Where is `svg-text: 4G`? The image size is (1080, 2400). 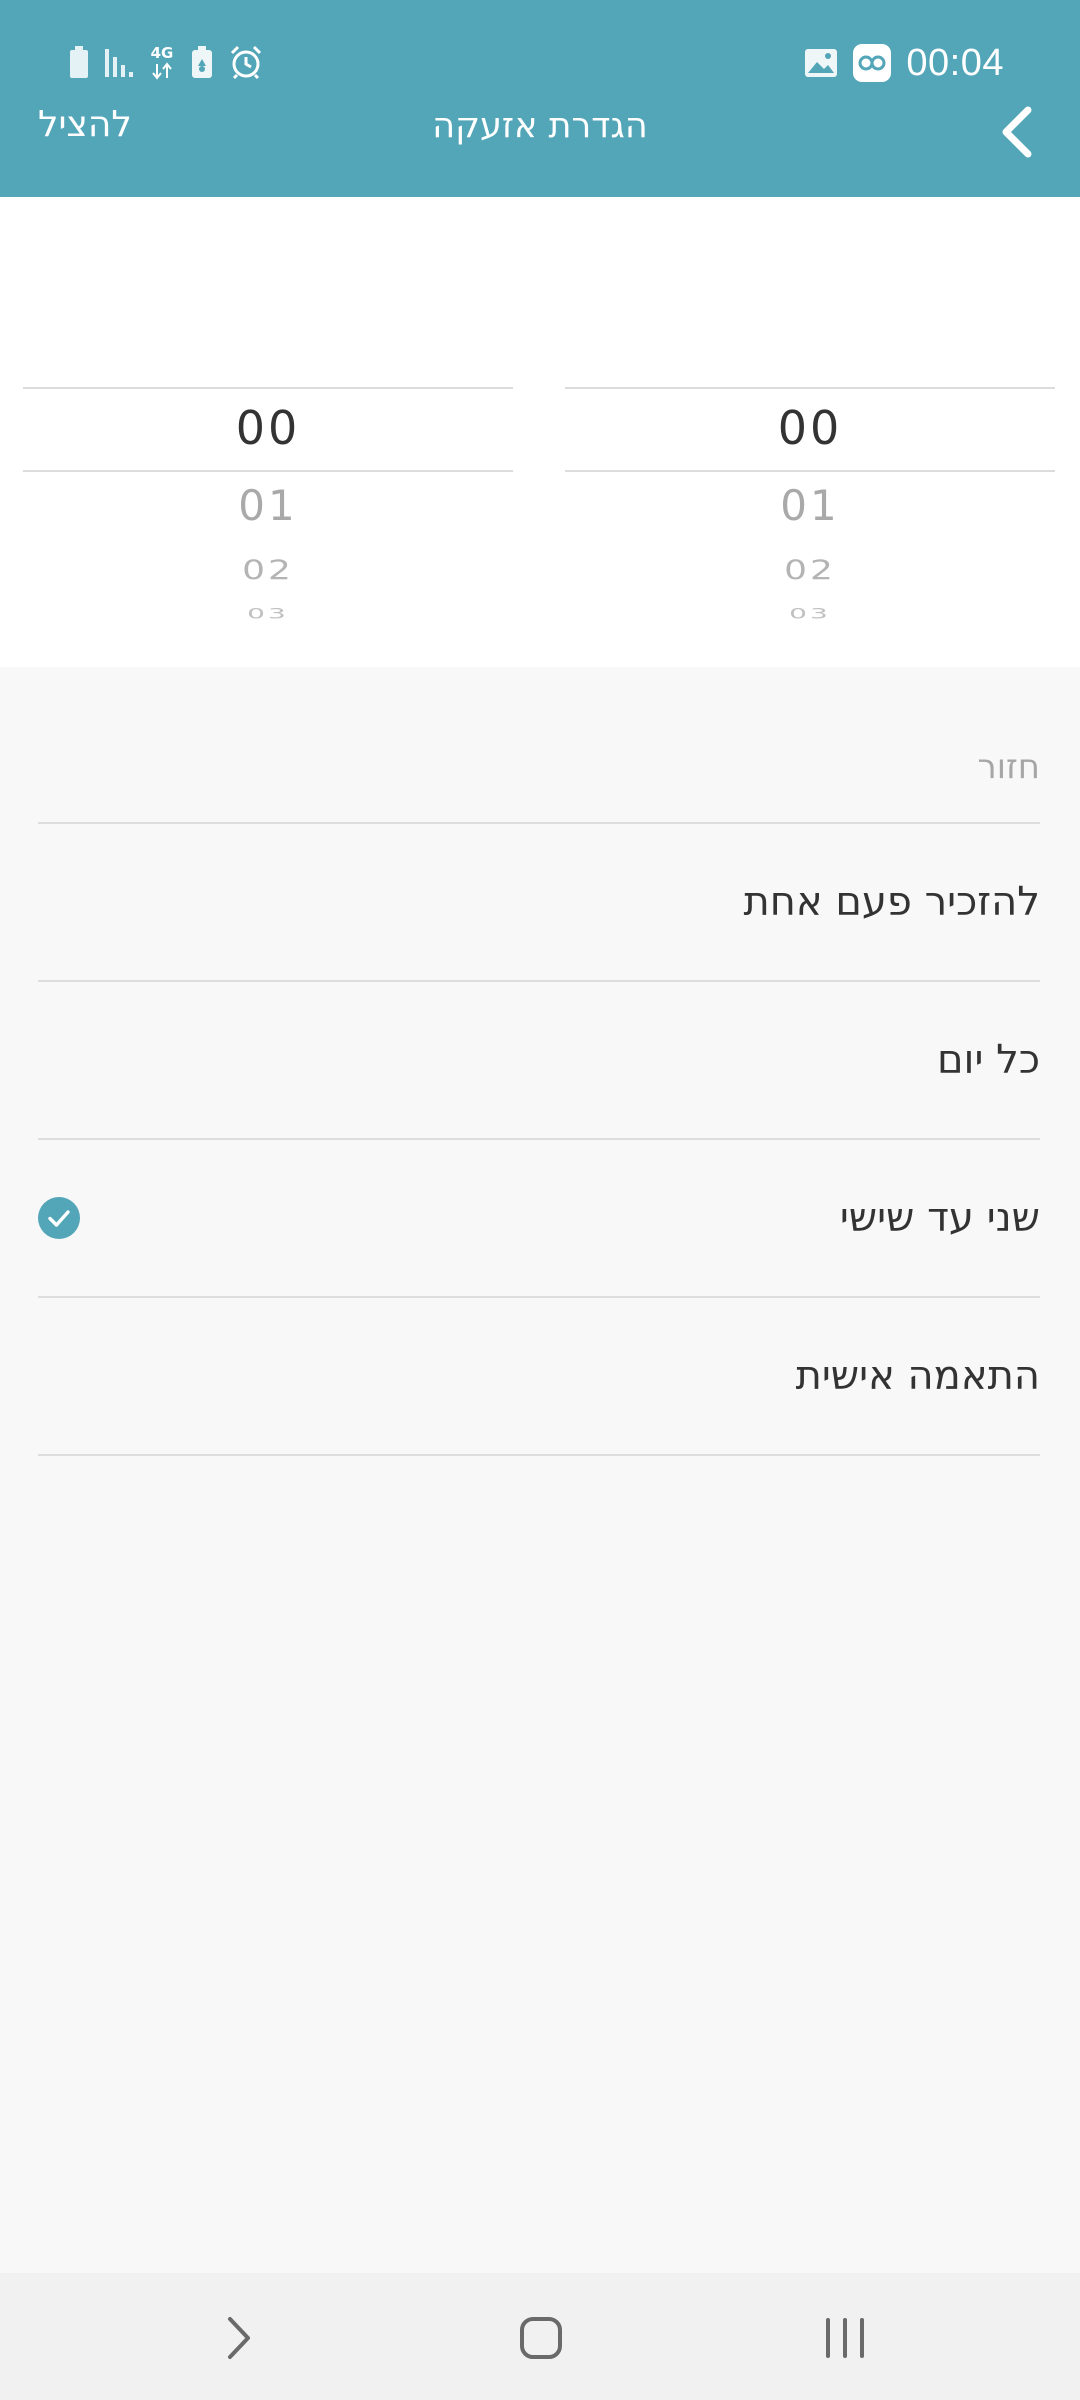 svg-text: 4G is located at coordinates (162, 53).